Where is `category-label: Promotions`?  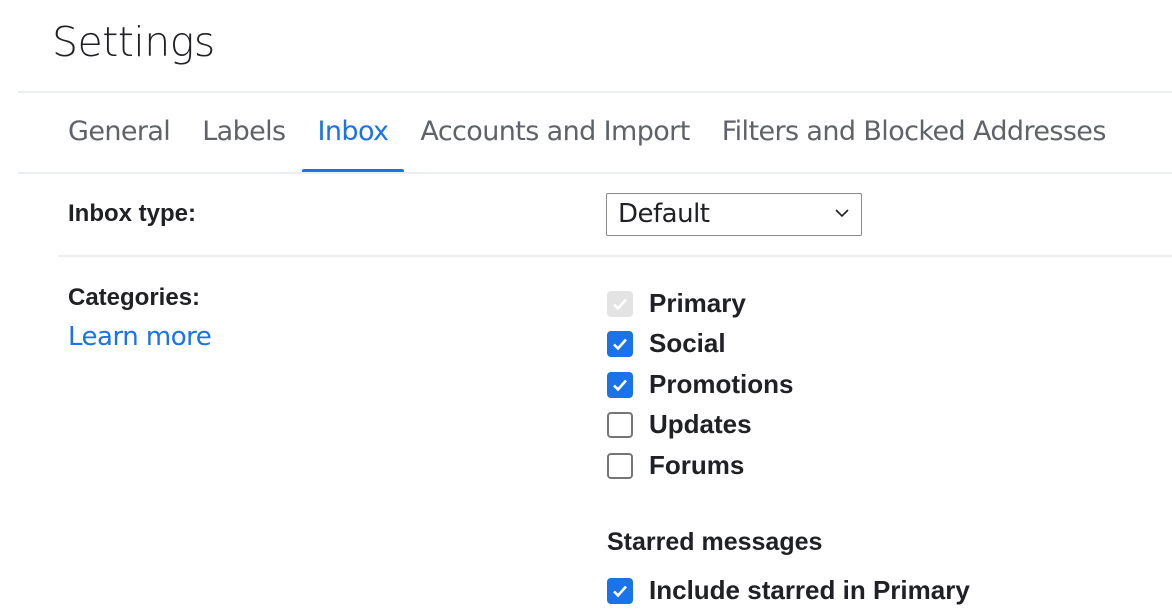
category-label: Promotions is located at coordinates (721, 384).